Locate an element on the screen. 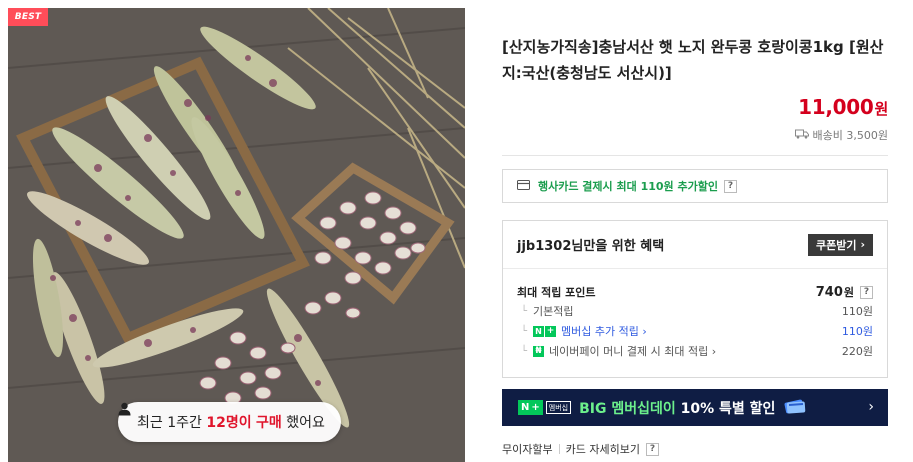 Image resolution: width=913 pixels, height=462 pixels. credit-card-icon is located at coordinates (523, 186).